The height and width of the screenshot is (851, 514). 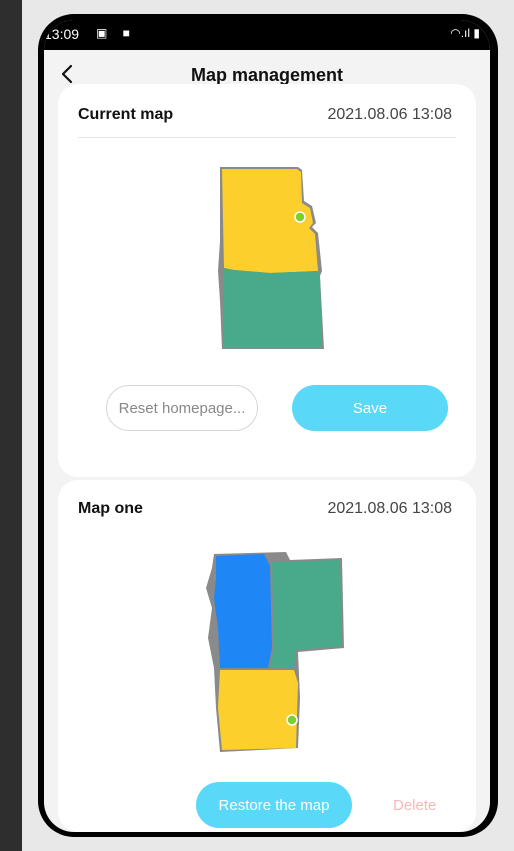 I want to click on current-map-name: Current map, so click(x=126, y=114).